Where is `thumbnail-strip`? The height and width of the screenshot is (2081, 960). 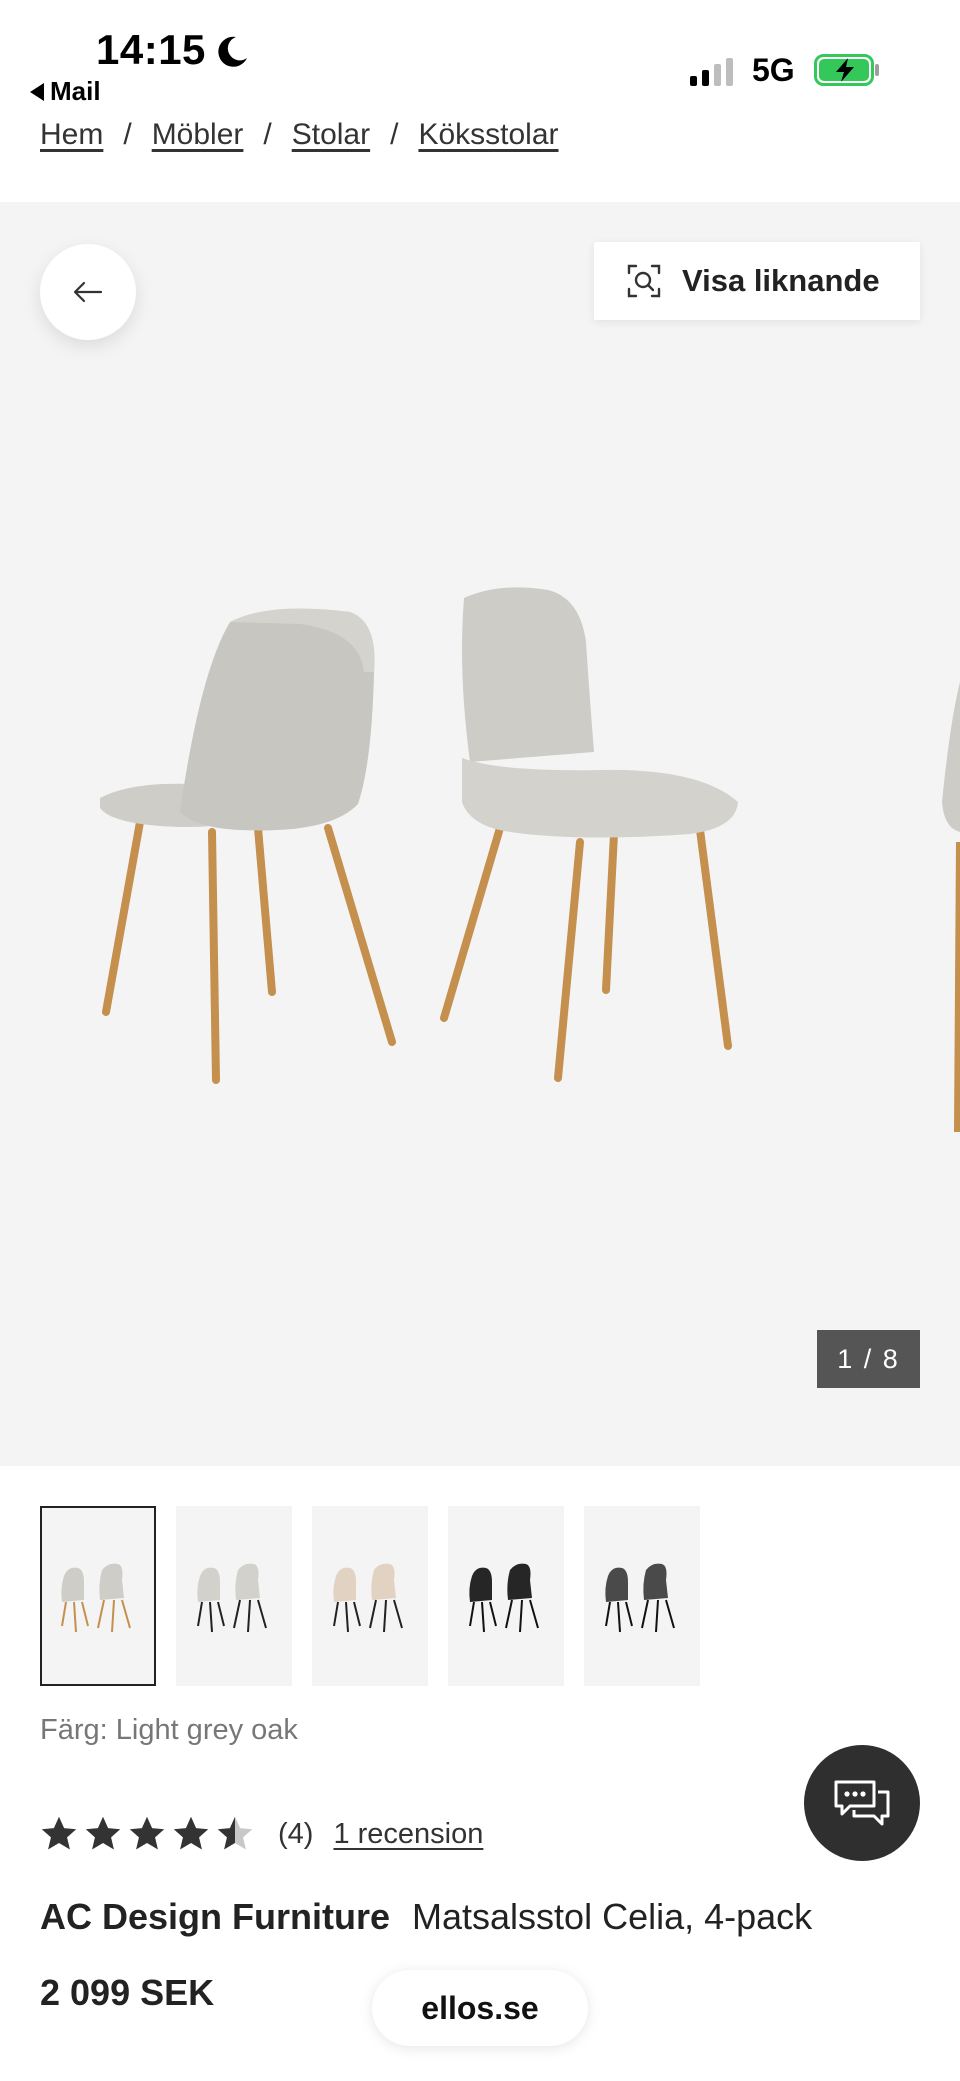
thumbnail-strip is located at coordinates (370, 1596).